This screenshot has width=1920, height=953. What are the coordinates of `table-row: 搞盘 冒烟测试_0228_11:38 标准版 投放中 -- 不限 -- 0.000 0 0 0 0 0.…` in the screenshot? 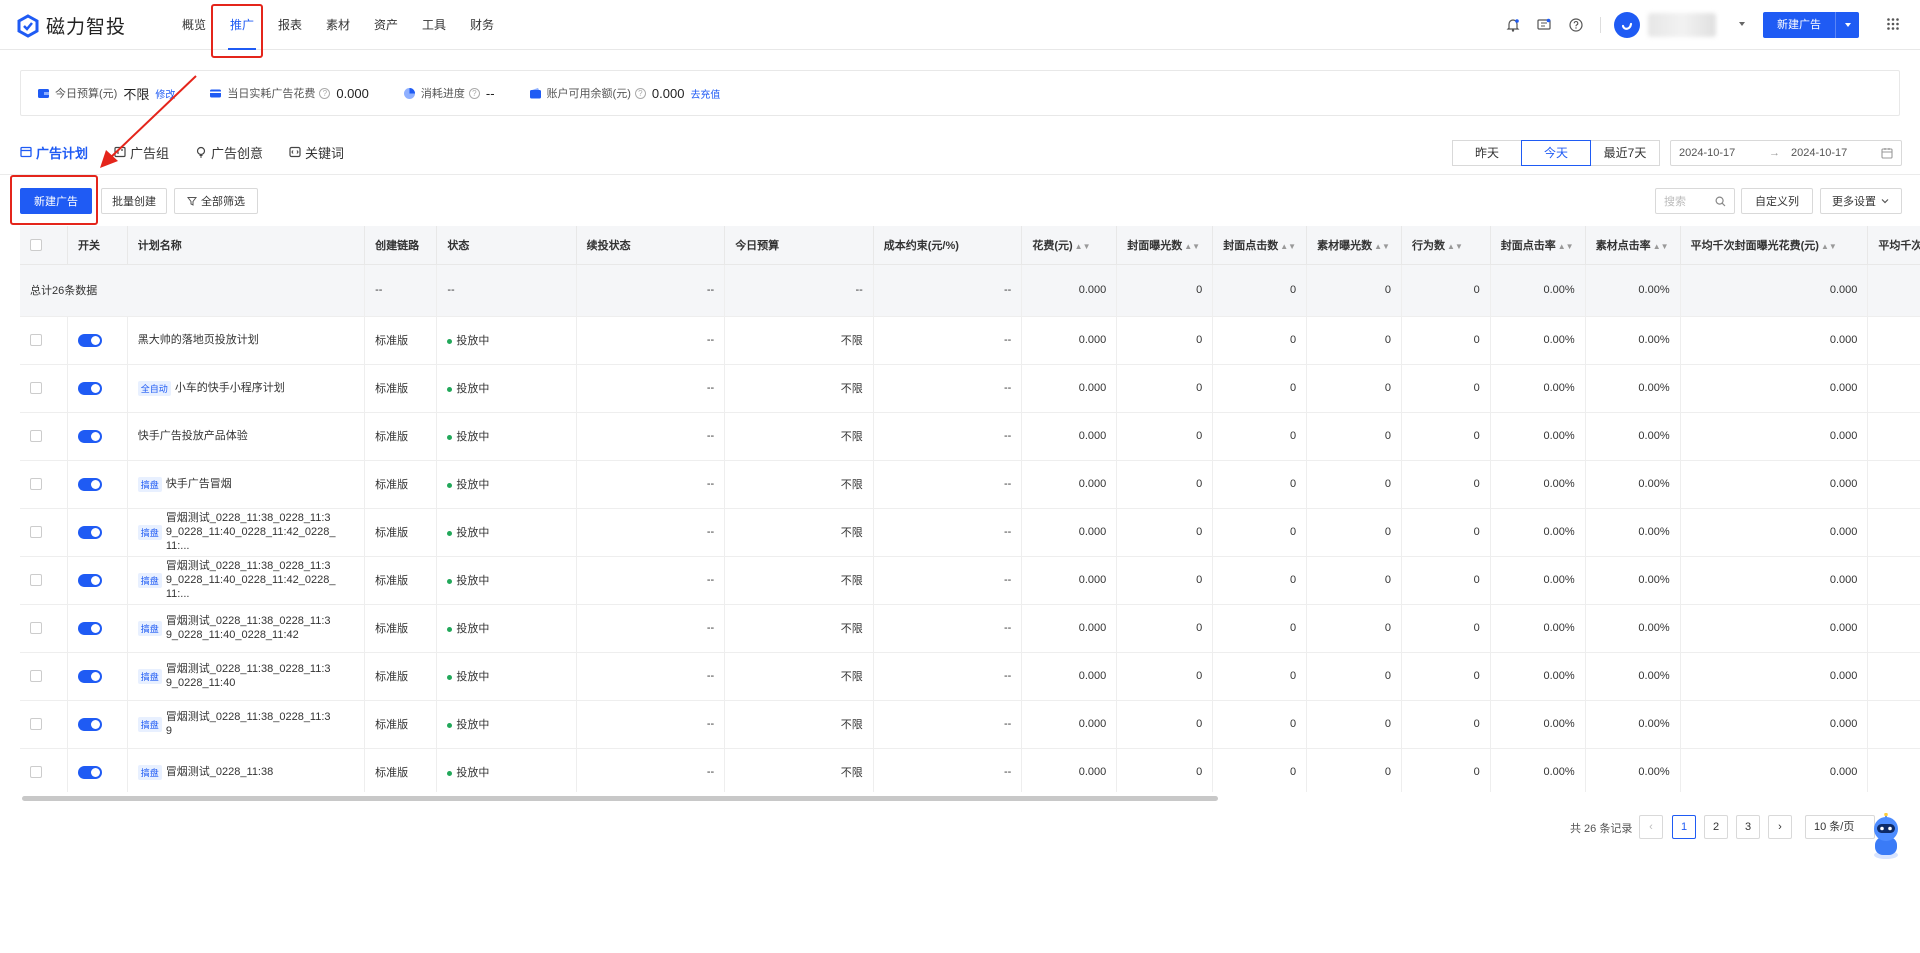 It's located at (970, 770).